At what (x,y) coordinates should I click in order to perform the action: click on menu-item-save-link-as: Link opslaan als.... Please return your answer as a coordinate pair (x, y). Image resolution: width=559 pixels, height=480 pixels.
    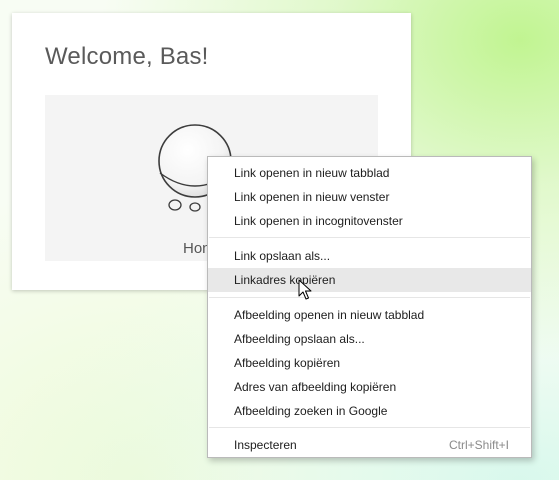
    Looking at the image, I should click on (369, 256).